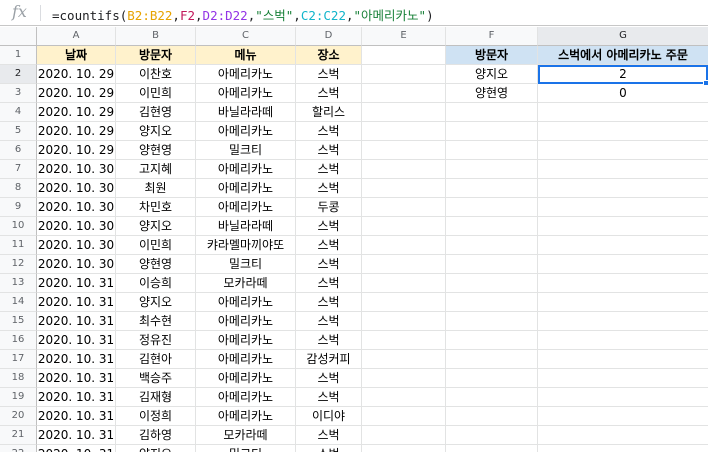  What do you see at coordinates (18, 448) in the screenshot?
I see `row-header: 22` at bounding box center [18, 448].